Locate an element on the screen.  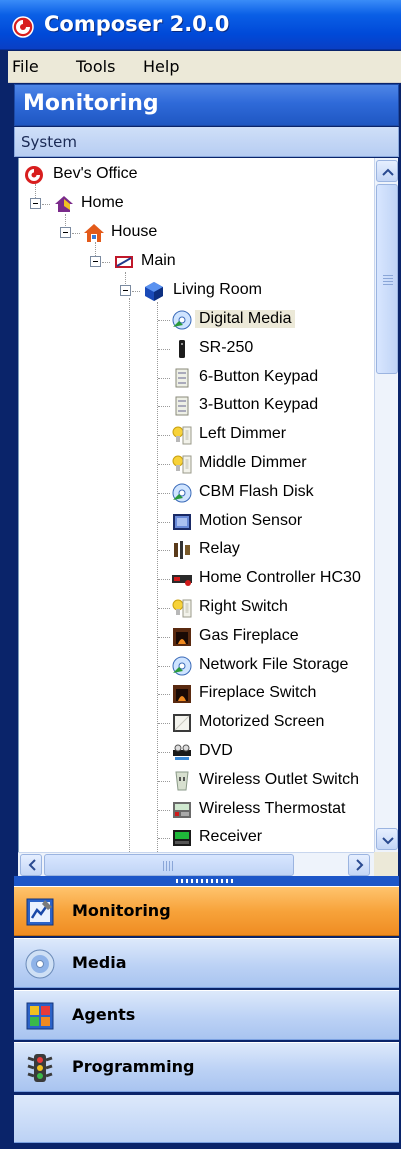
screen-icon is located at coordinates (182, 723).